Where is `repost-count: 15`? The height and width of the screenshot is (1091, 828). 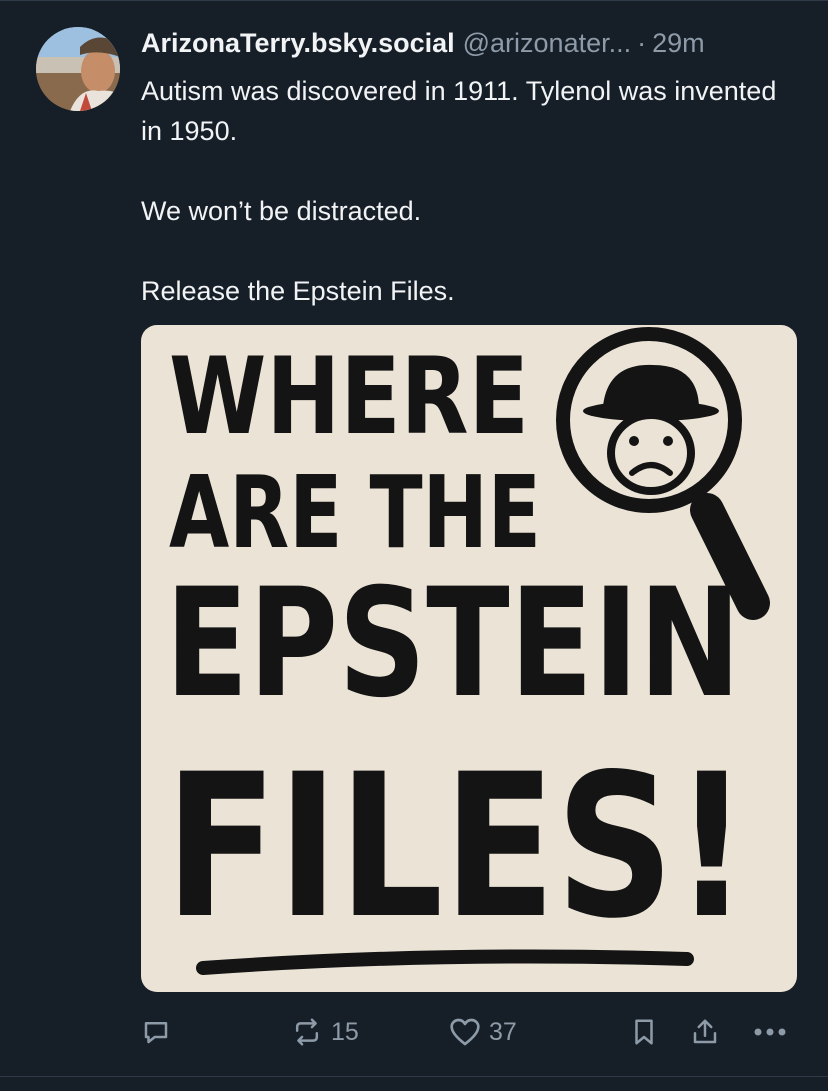 repost-count: 15 is located at coordinates (345, 1031).